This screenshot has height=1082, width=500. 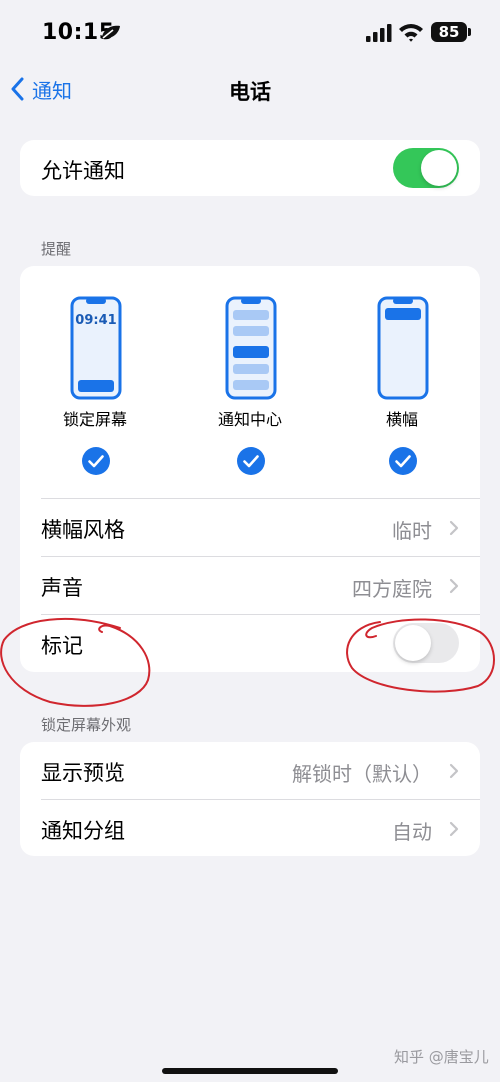 I want to click on home-indicator, so click(x=250, y=1071).